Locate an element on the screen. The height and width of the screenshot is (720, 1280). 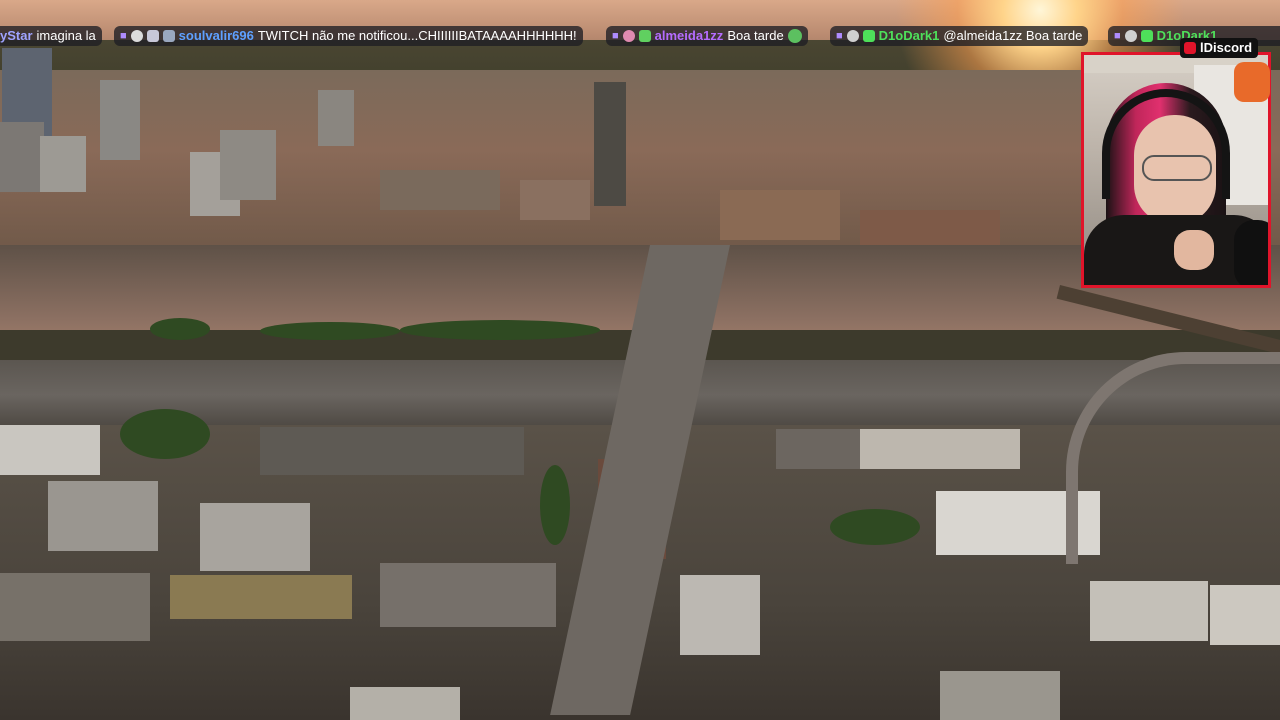
chat-message: ■ D1oDark1 @almeida1zz Boa tarde is located at coordinates (959, 36).